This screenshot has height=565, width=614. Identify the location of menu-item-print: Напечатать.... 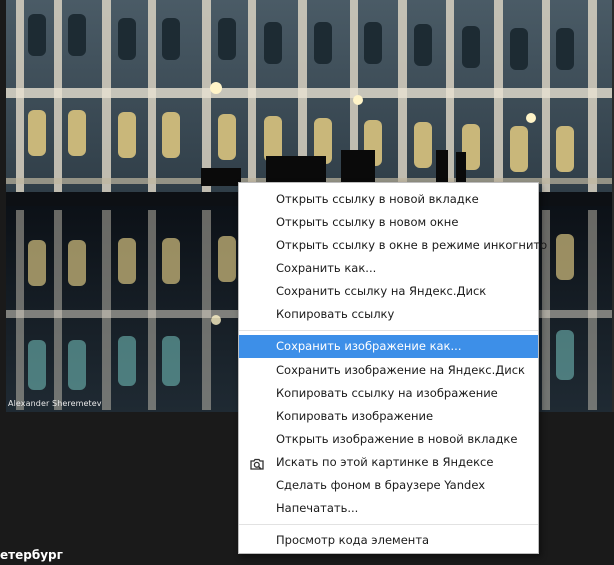
(388, 508).